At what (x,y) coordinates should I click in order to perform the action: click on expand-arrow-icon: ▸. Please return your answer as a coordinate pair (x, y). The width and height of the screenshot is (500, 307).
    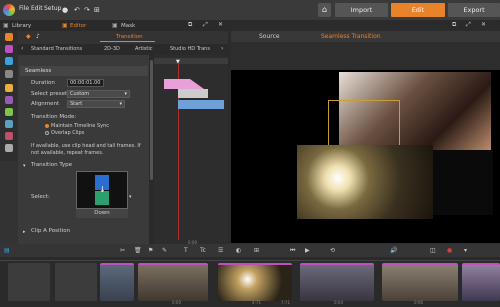
    Looking at the image, I should click on (24, 232).